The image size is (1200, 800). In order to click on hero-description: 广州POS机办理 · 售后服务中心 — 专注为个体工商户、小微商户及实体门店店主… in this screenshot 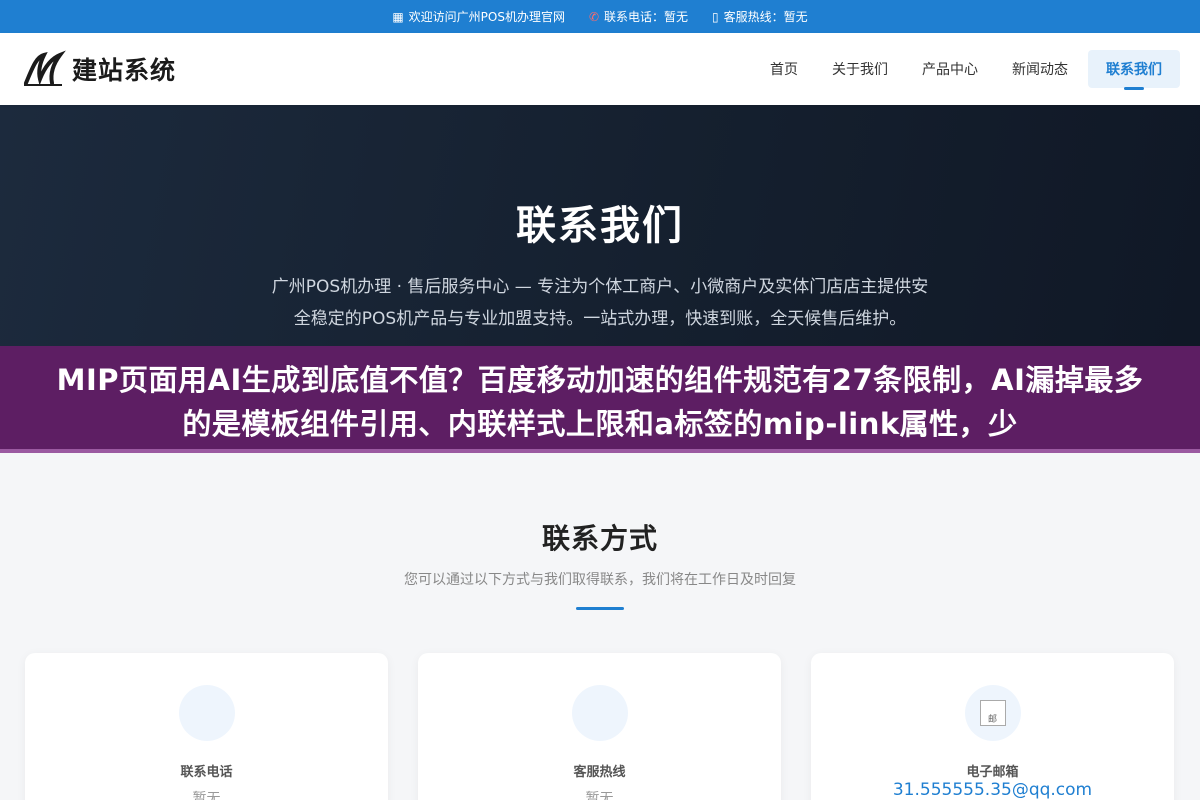, I will do `click(600, 303)`.